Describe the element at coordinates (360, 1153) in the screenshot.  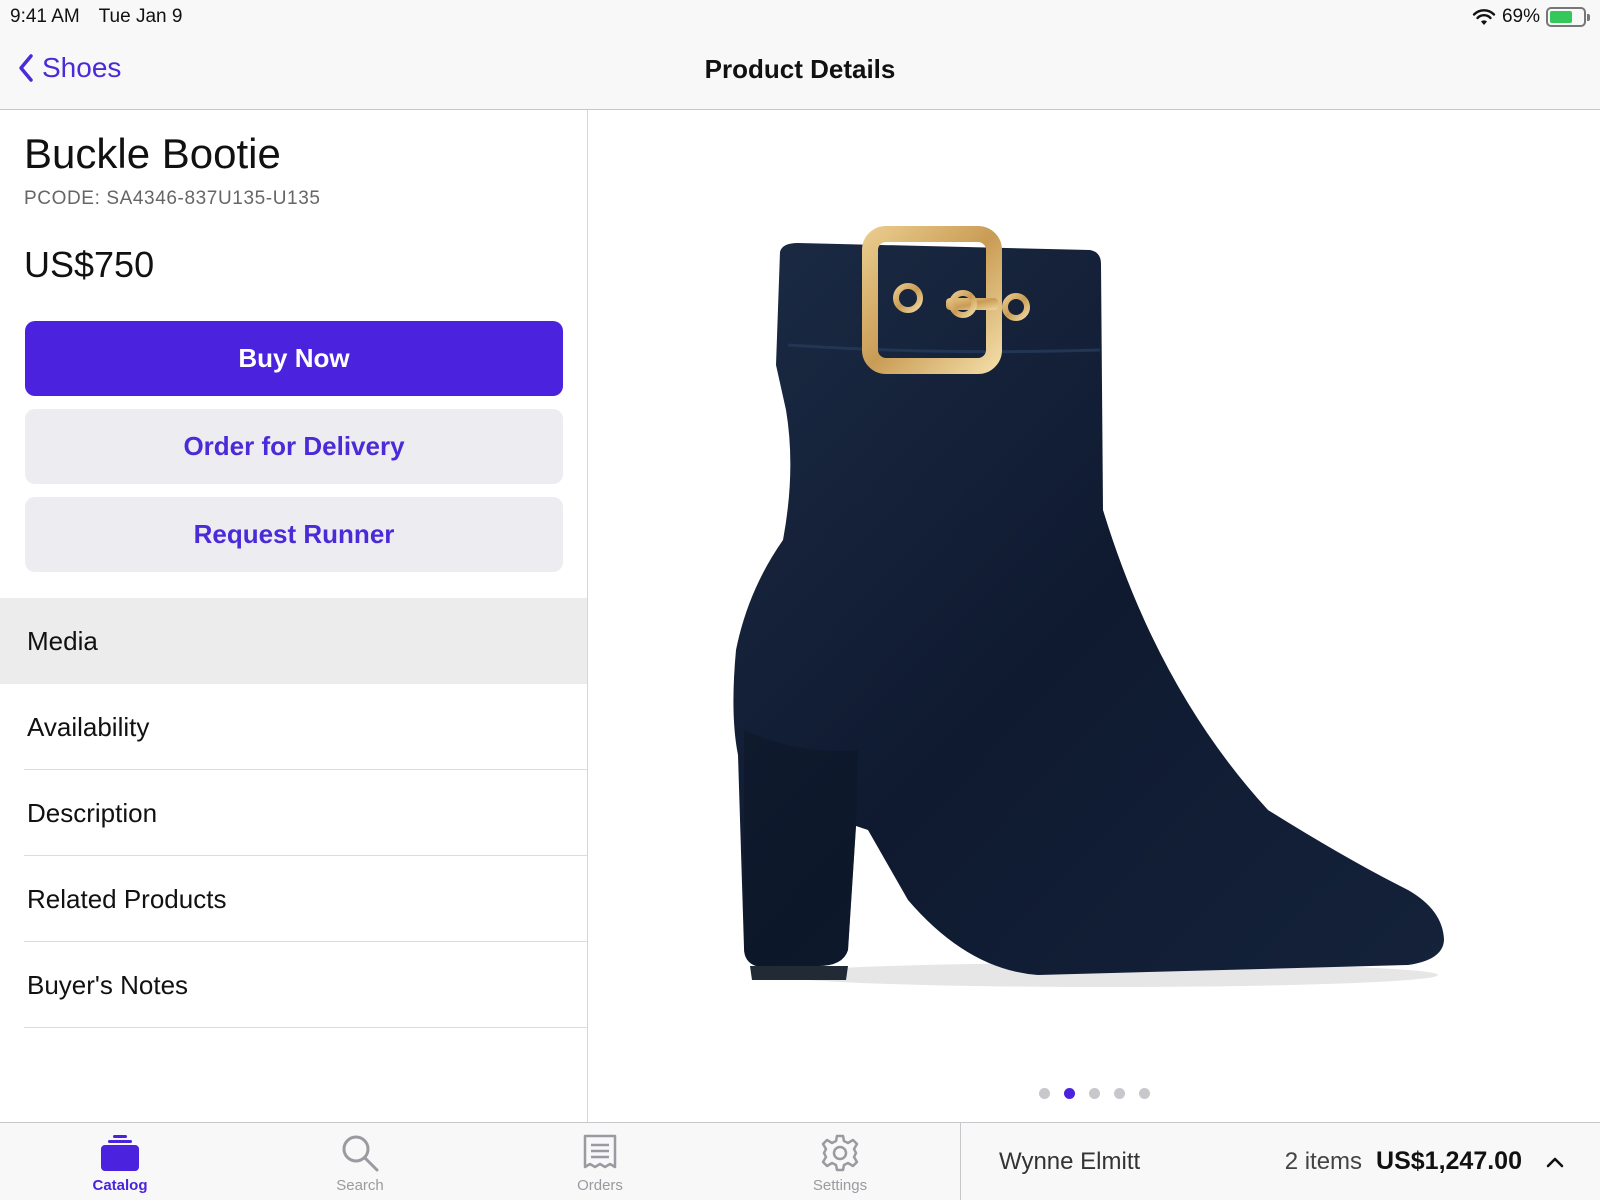
I see `search-icon` at that location.